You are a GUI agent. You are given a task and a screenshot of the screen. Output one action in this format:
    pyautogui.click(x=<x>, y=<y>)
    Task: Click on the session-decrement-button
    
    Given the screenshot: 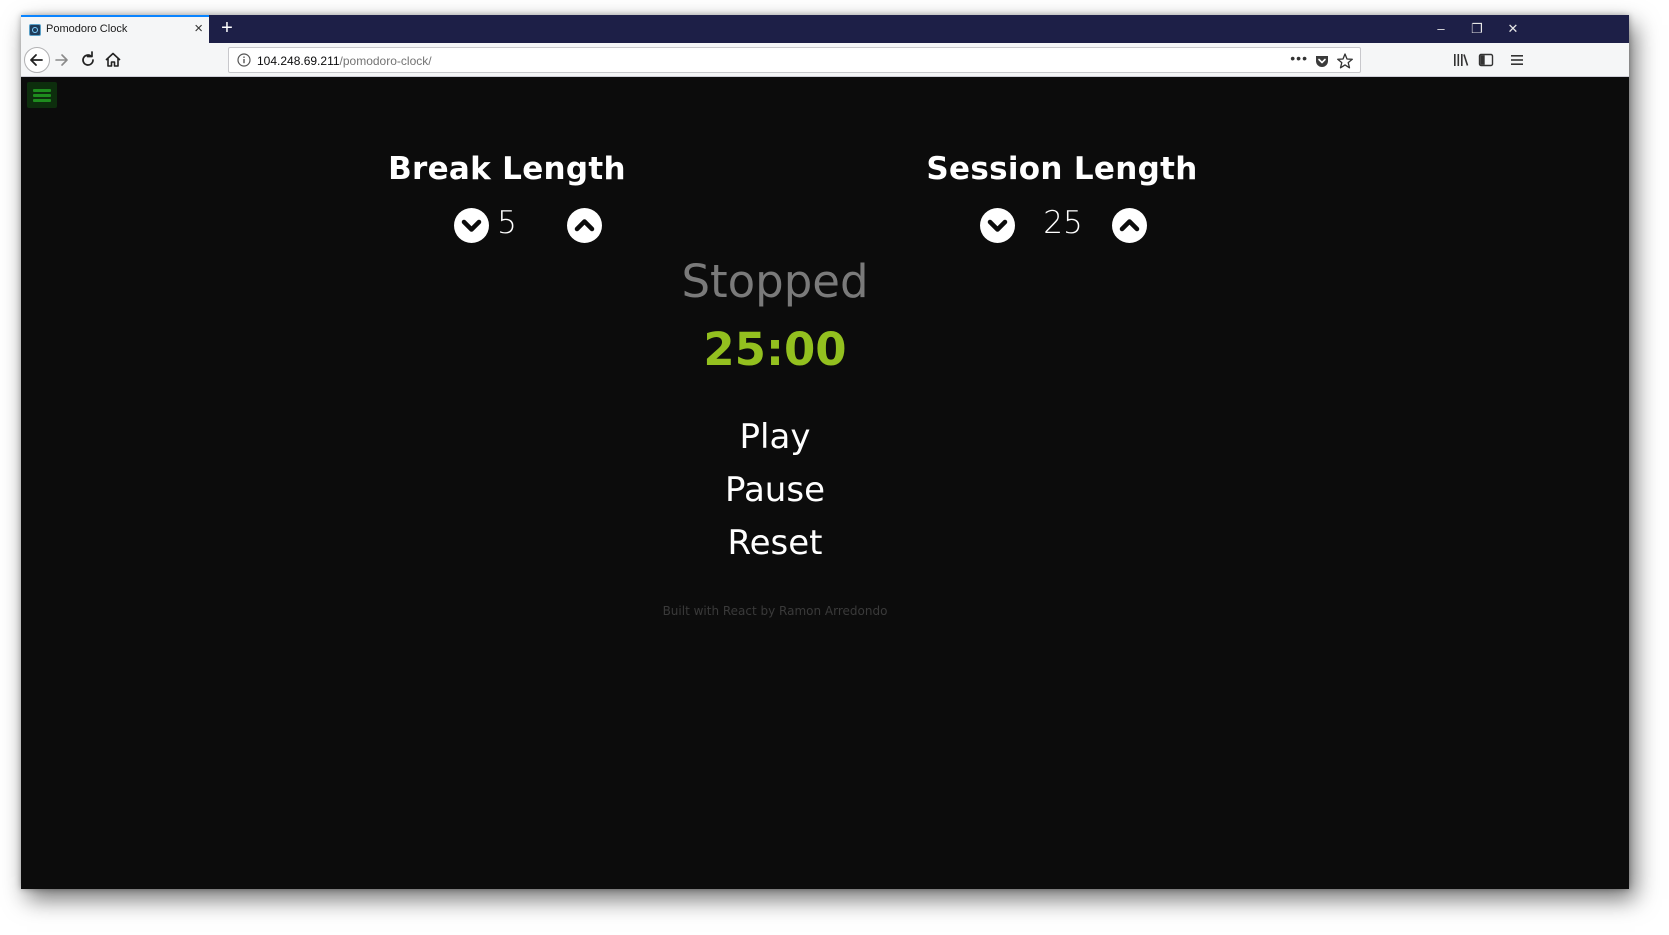 What is the action you would take?
    pyautogui.click(x=997, y=225)
    